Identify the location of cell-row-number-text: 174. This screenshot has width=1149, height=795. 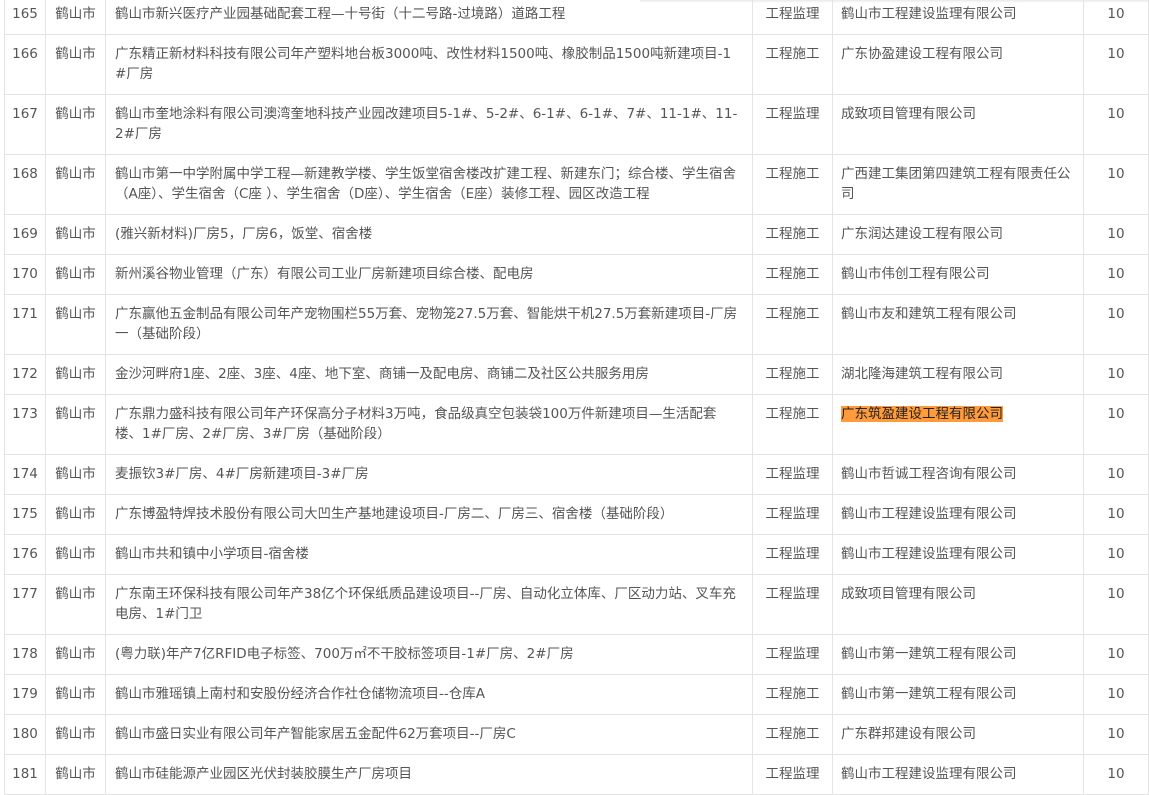
(25, 474).